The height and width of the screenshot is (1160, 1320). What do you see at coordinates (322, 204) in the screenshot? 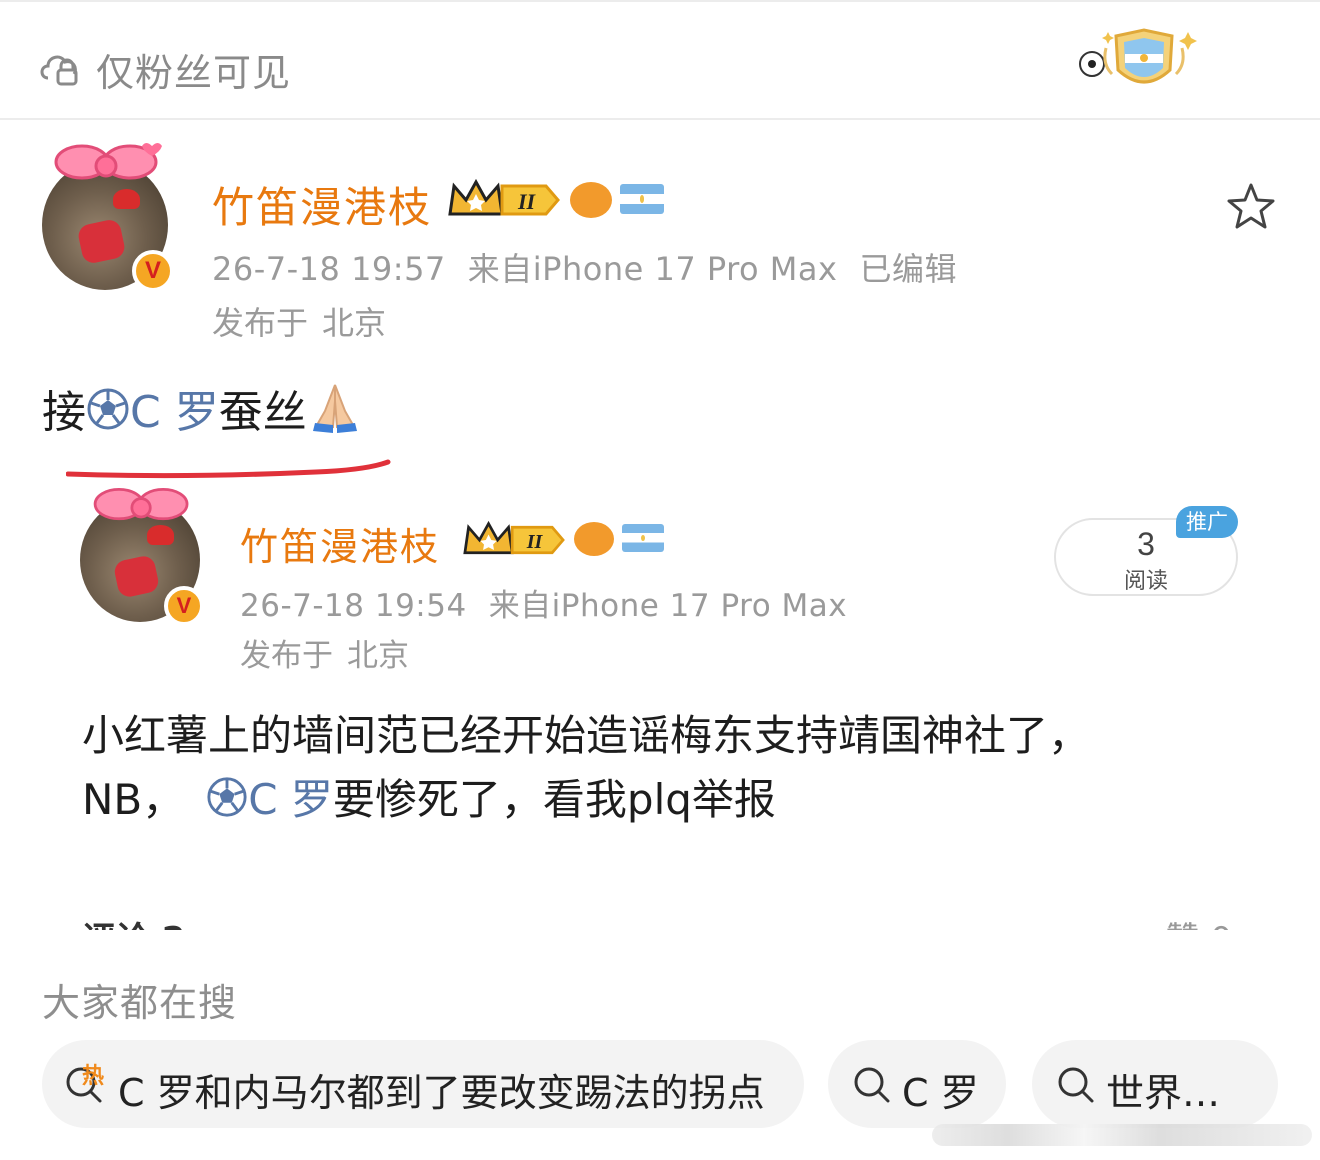
I see `post-username: 竹笛漫港枝` at bounding box center [322, 204].